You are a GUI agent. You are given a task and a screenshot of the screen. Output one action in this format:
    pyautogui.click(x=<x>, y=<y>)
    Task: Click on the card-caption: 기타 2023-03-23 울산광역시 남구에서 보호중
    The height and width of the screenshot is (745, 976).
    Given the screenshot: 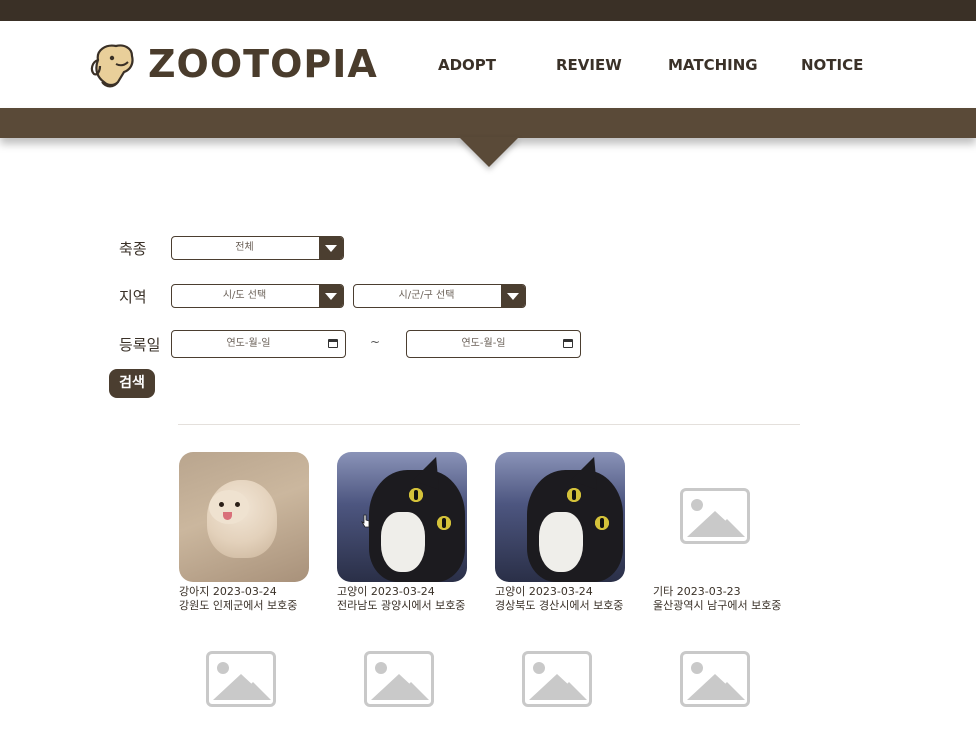 What is the action you would take?
    pyautogui.click(x=733, y=599)
    